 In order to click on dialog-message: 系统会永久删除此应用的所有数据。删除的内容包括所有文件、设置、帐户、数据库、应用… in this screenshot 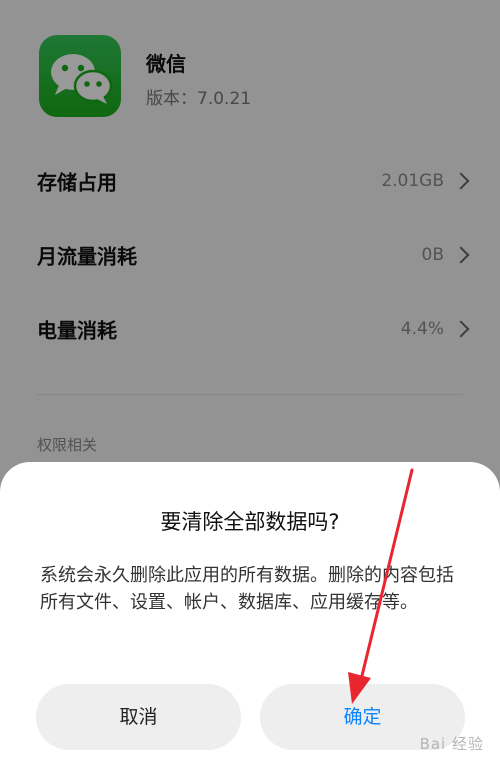, I will do `click(247, 589)`.